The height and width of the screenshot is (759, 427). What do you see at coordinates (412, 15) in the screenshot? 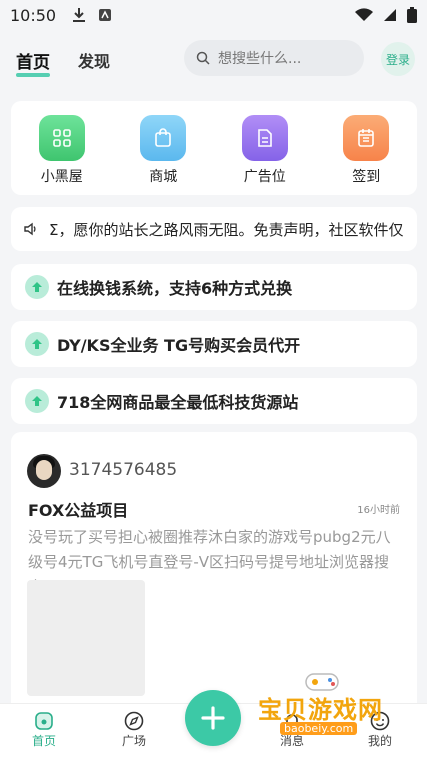
I see `battery-icon` at bounding box center [412, 15].